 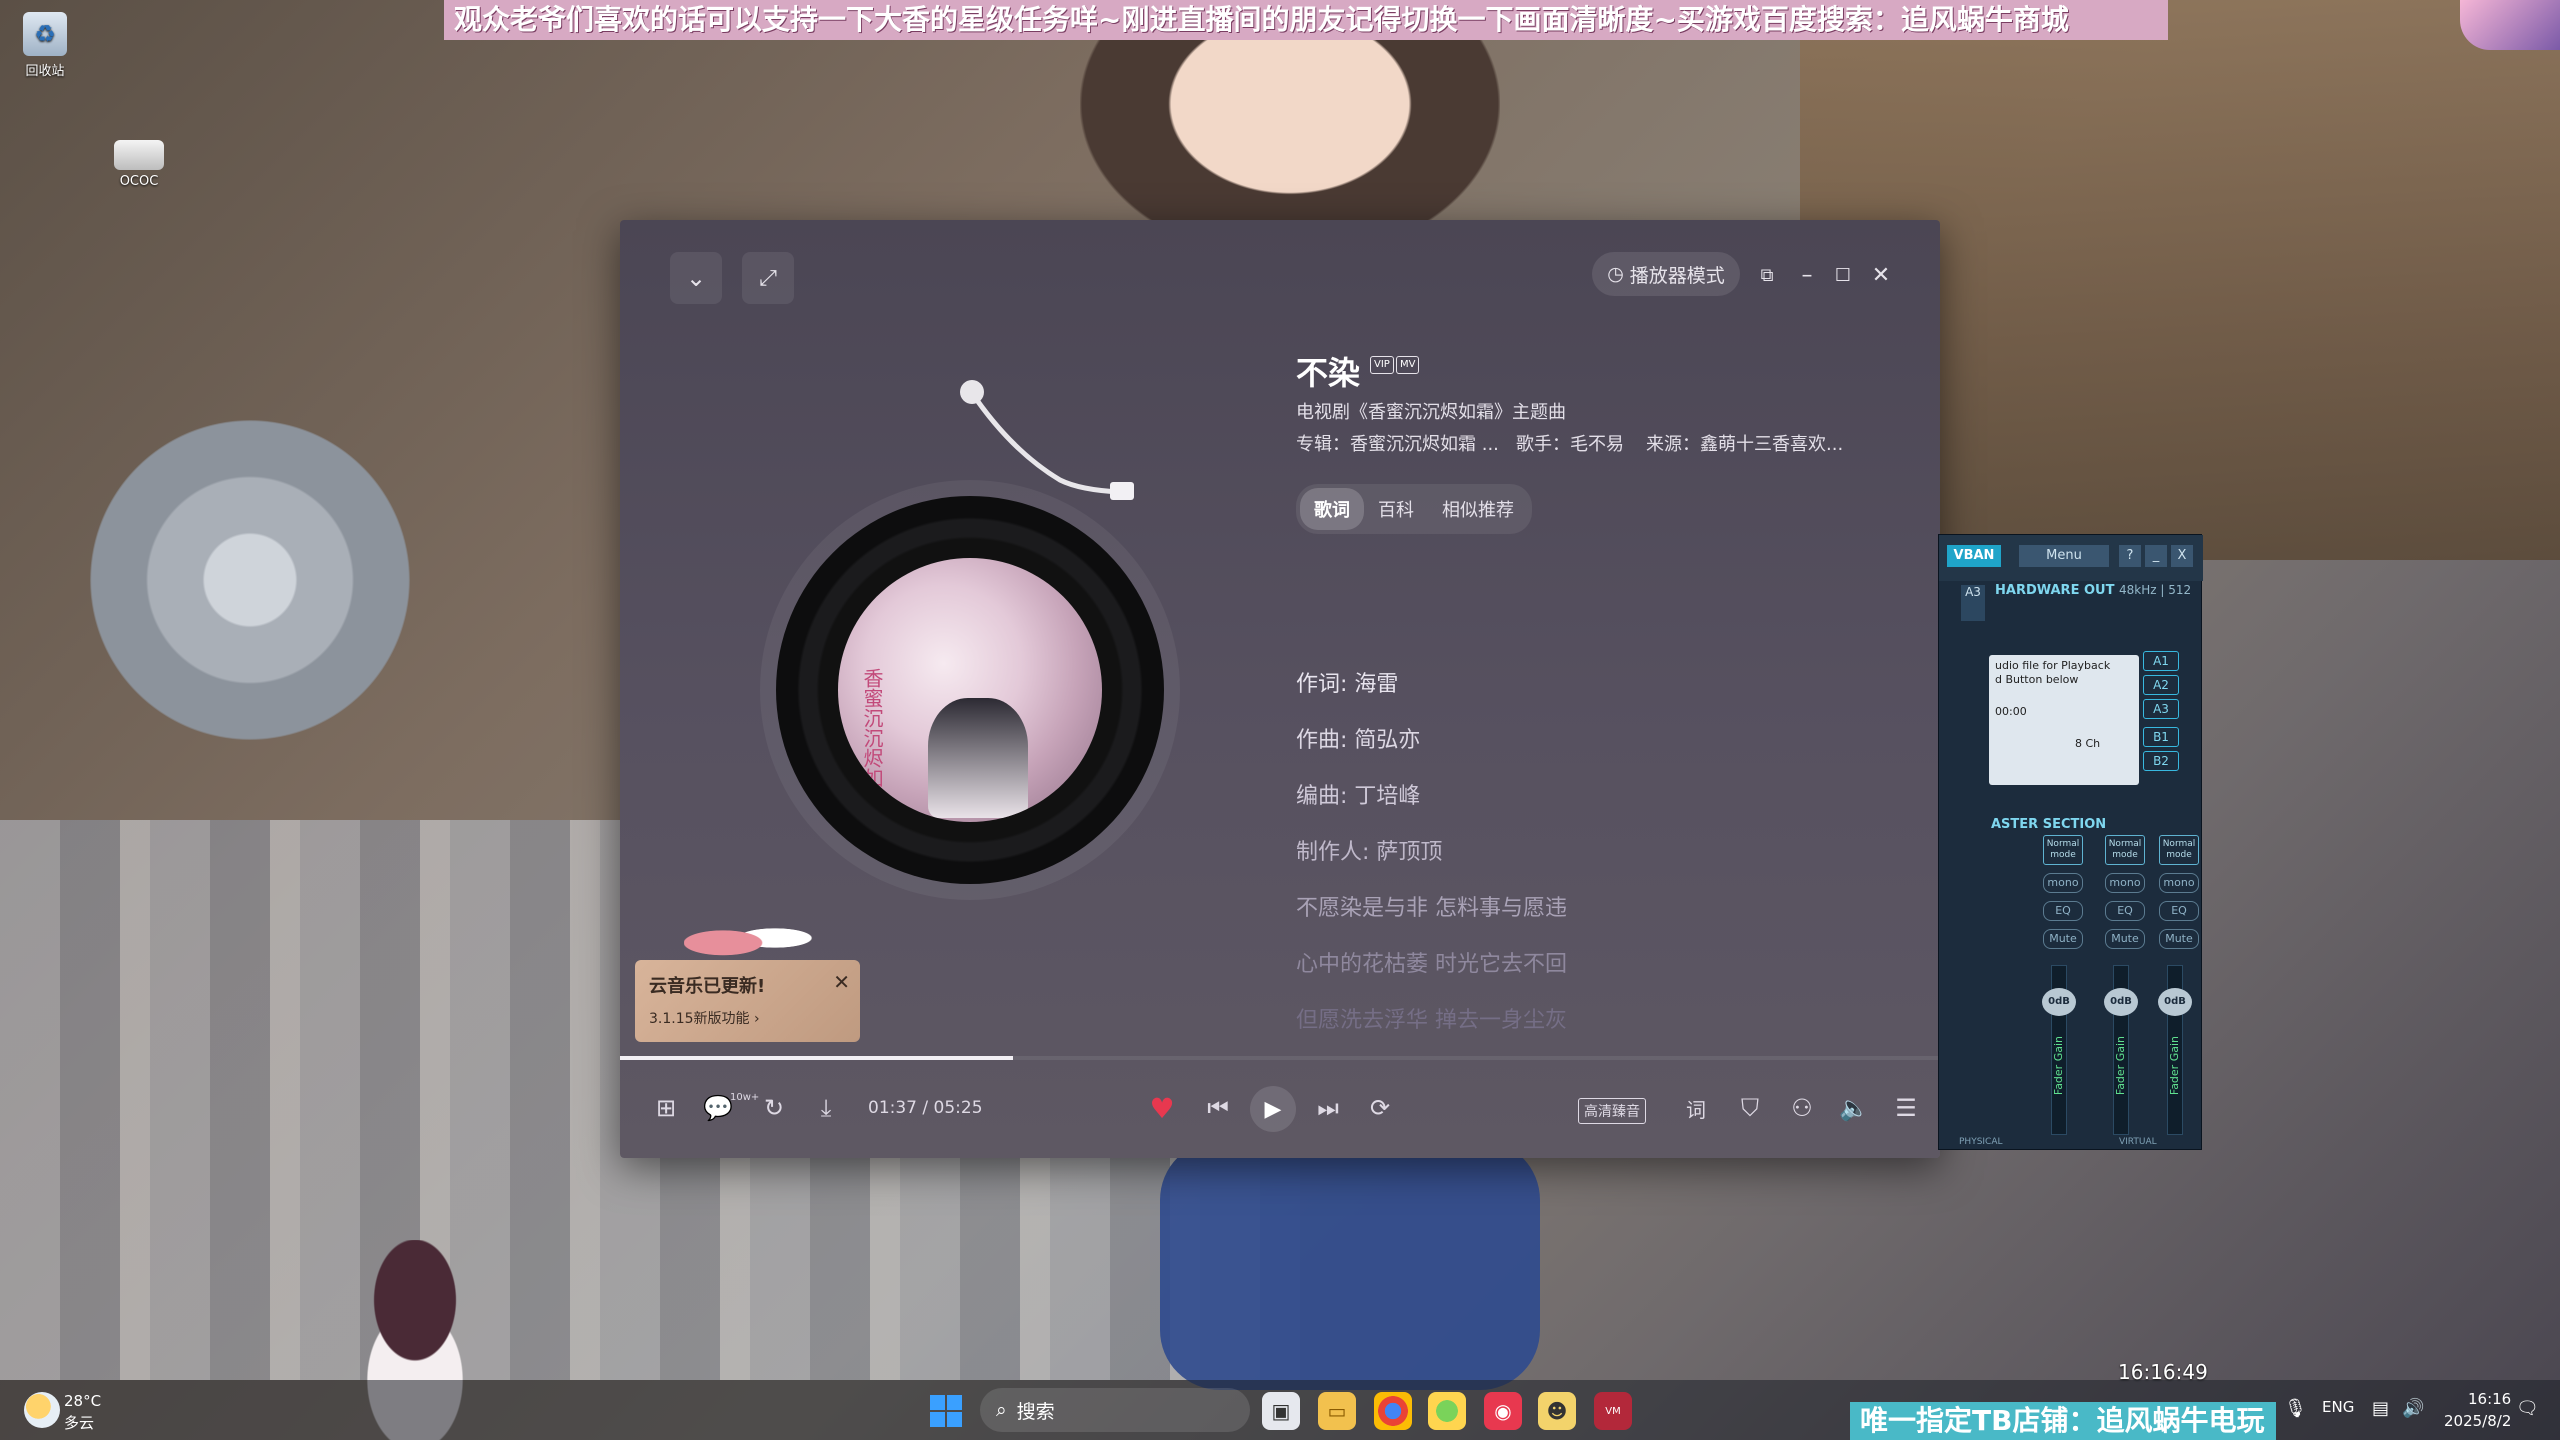 I want to click on taskbar-time: 16:16, so click(x=2489, y=1399).